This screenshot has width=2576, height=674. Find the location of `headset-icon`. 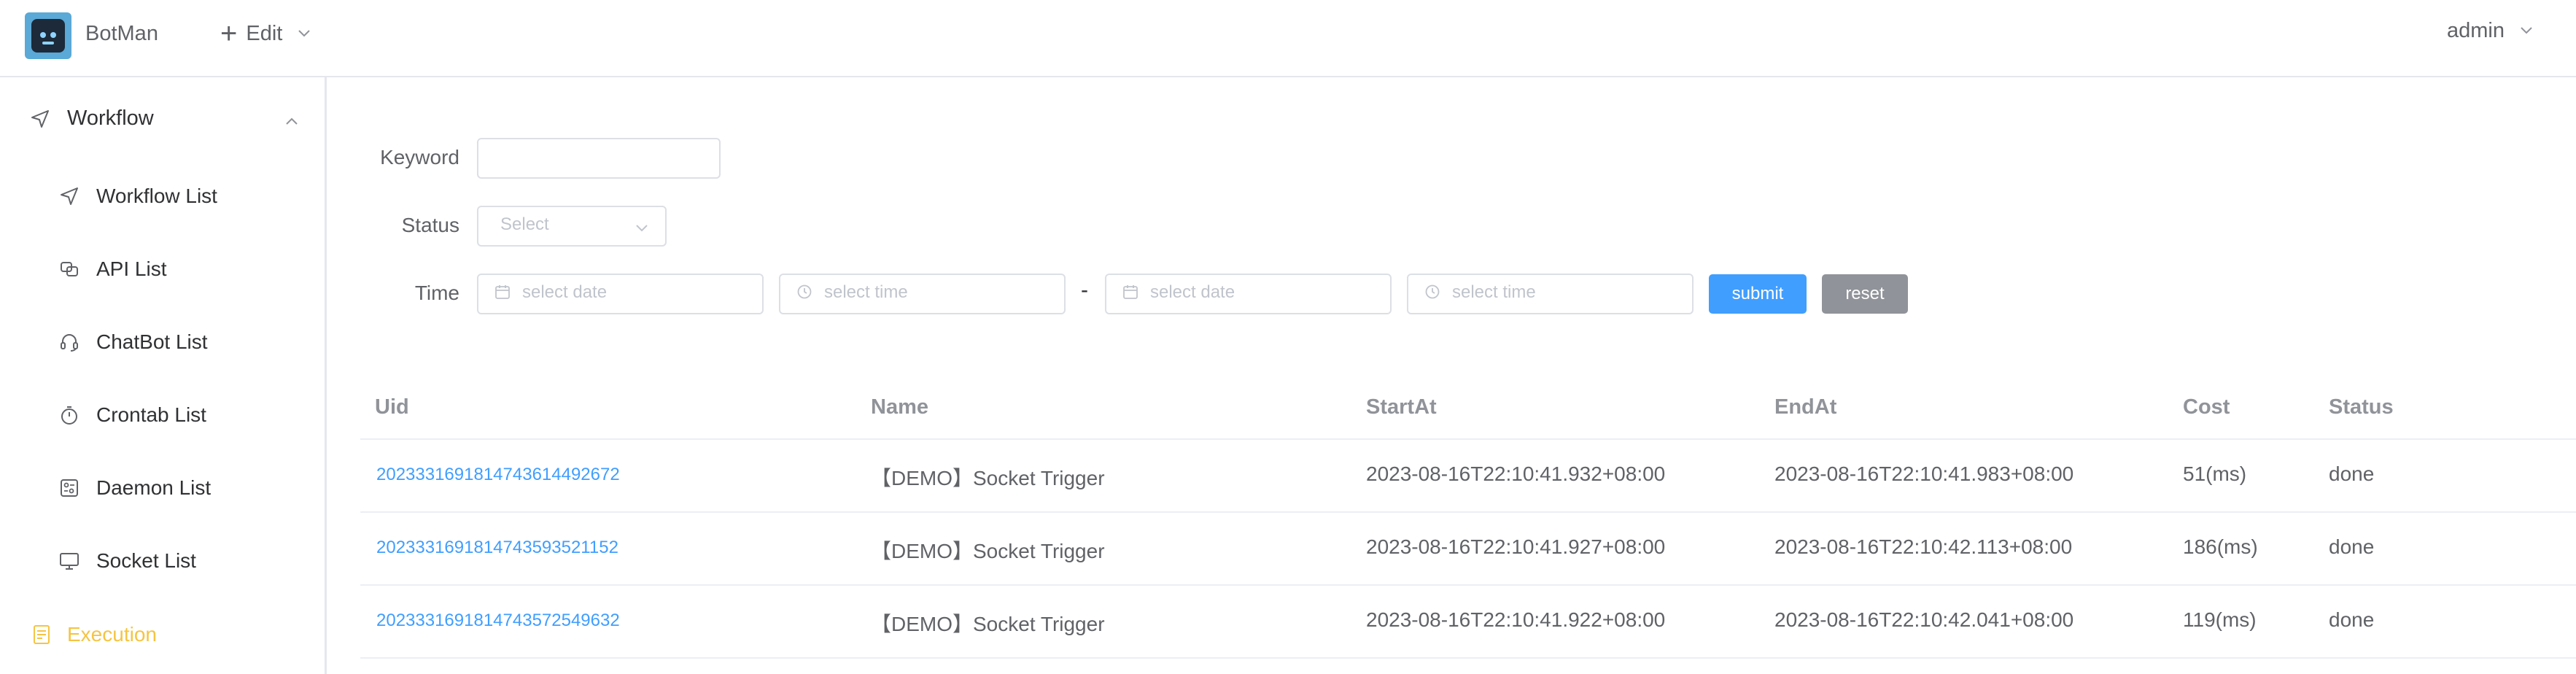

headset-icon is located at coordinates (69, 343).